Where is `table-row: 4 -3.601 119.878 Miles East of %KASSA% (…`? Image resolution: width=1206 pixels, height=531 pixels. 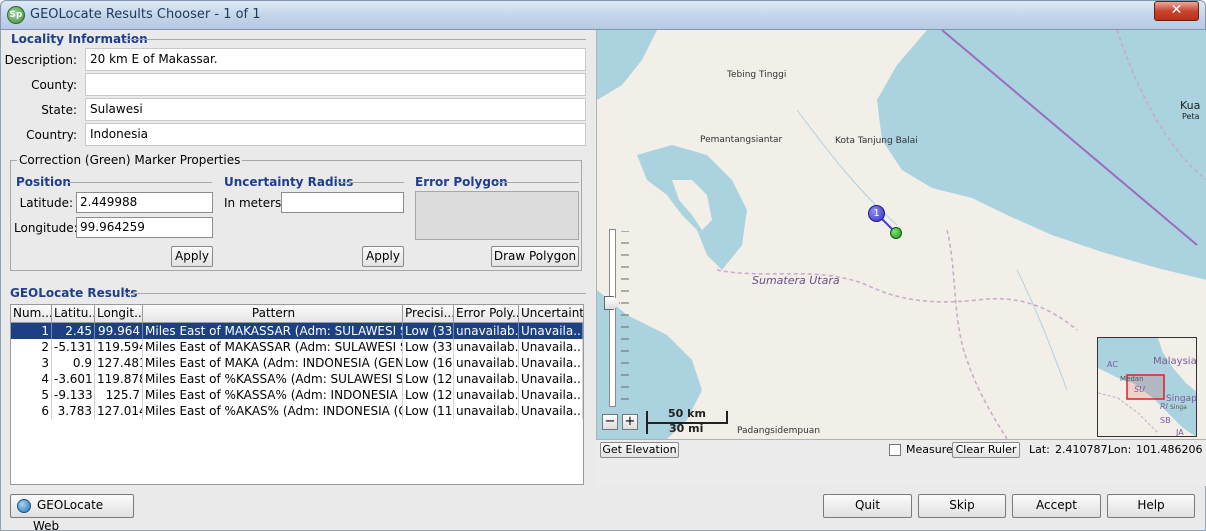 table-row: 4 -3.601 119.878 Miles East of %KASSA% (… is located at coordinates (297, 379).